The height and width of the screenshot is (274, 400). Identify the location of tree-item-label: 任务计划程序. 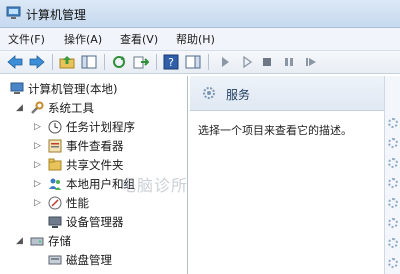
(100, 127).